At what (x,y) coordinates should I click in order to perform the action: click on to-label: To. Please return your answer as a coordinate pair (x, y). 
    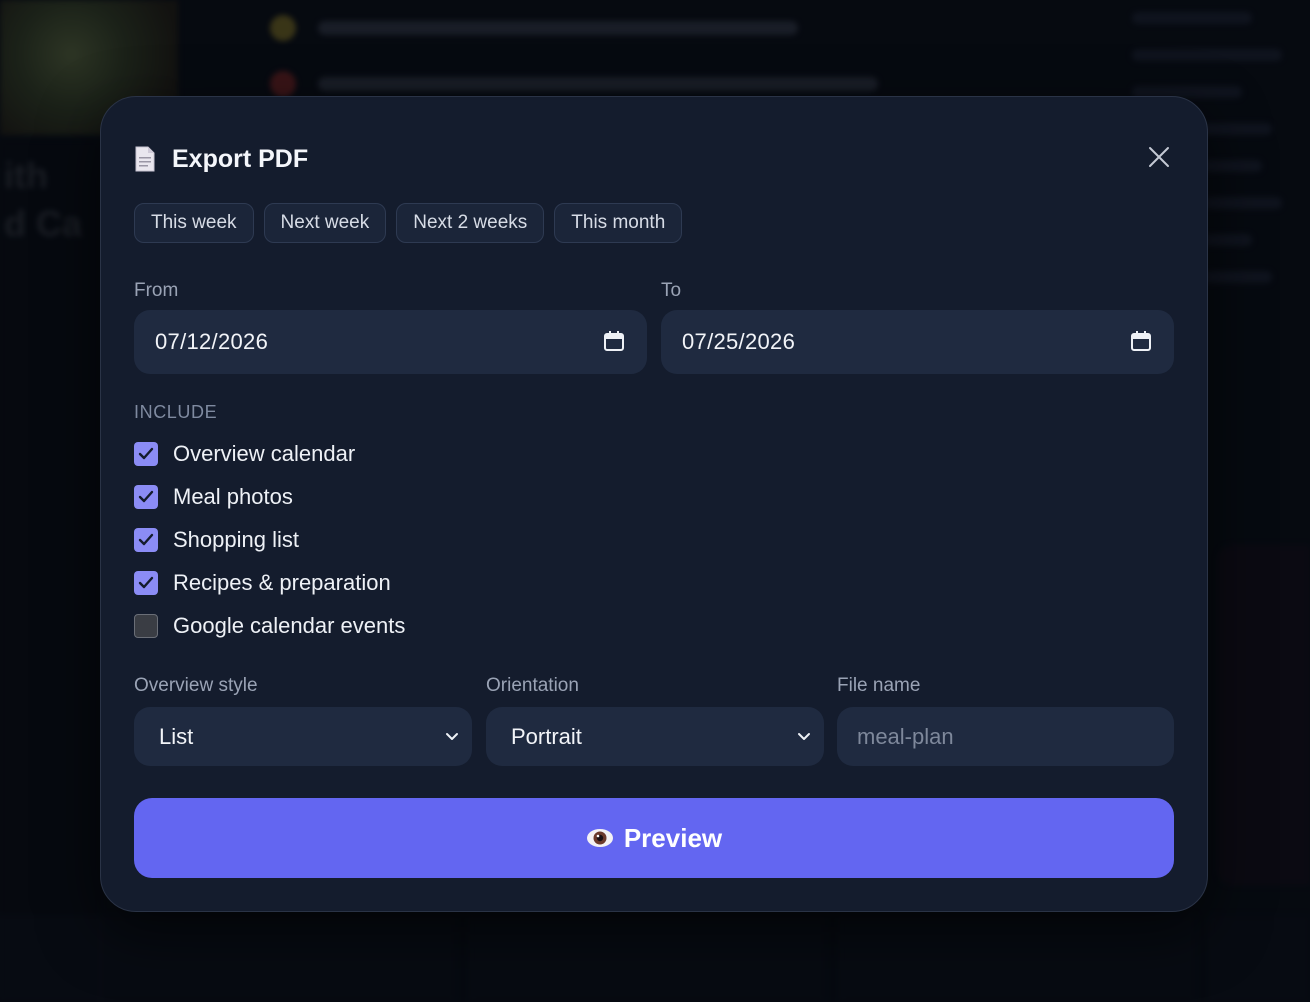
    Looking at the image, I should click on (671, 290).